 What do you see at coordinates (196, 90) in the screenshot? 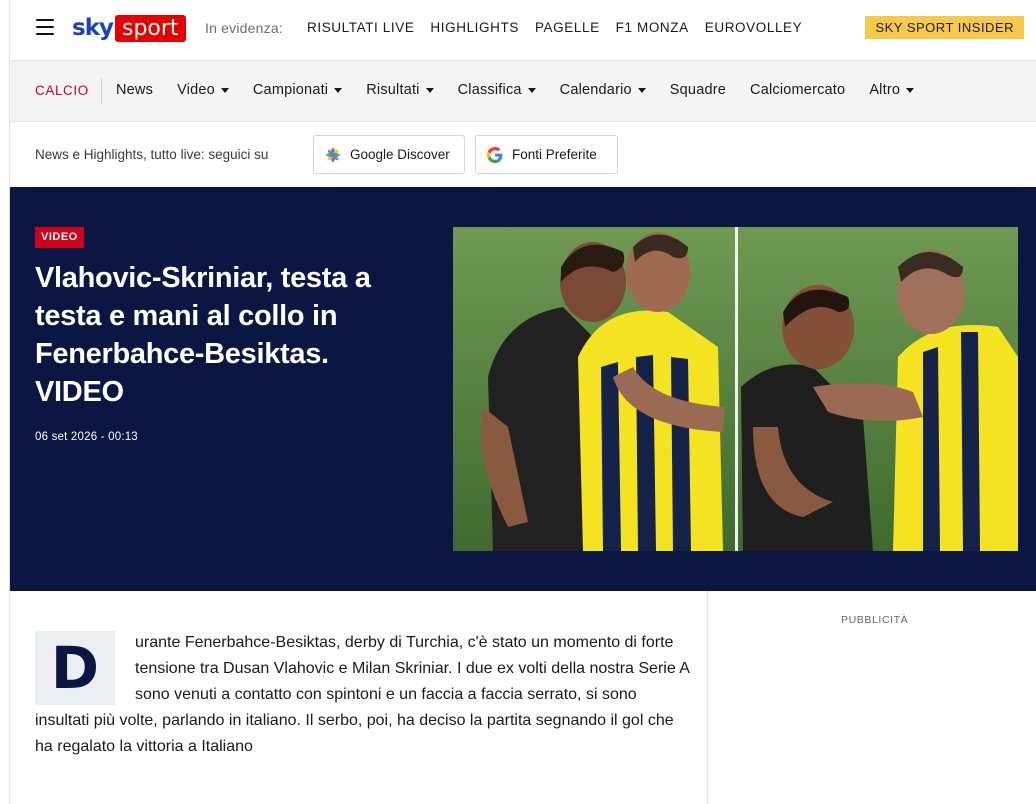
I see `nav-item-label: Video` at bounding box center [196, 90].